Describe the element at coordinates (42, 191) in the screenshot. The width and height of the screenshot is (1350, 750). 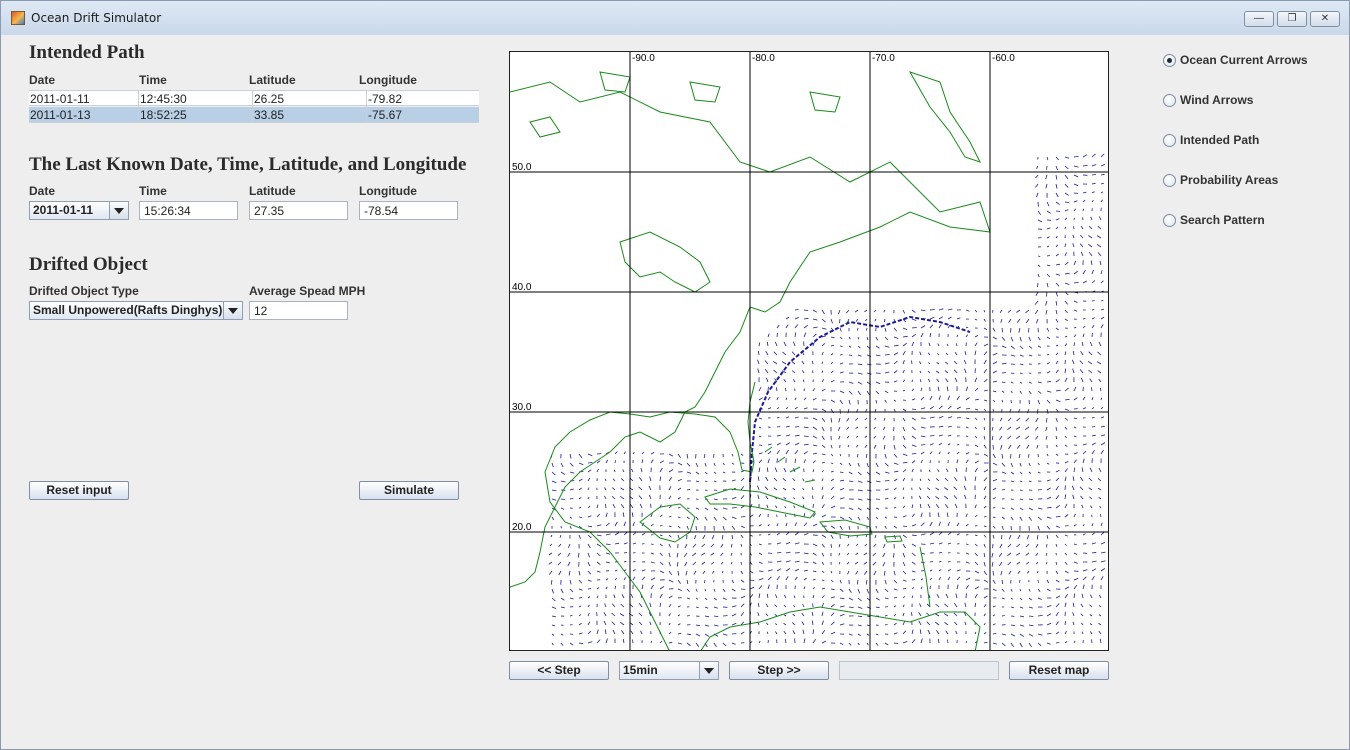
I see `last-known-date-label: Date` at that location.